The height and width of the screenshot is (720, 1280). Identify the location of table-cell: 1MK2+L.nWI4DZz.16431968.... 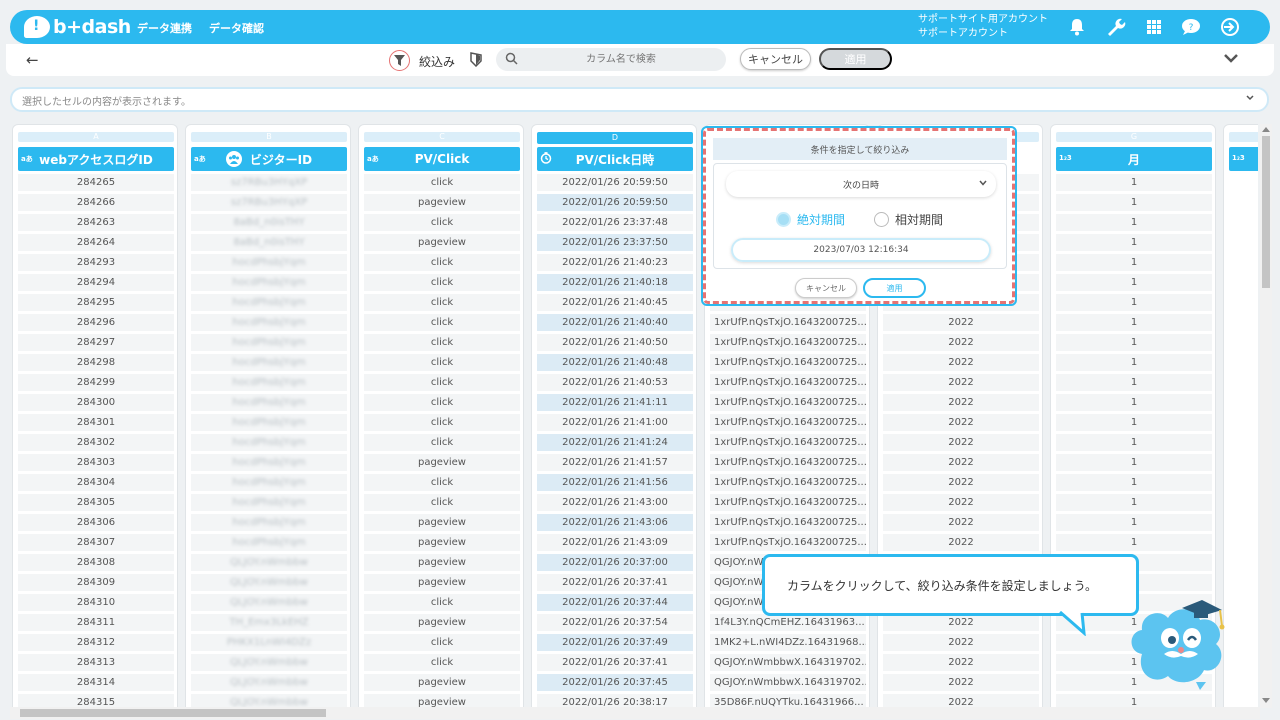
(788, 642).